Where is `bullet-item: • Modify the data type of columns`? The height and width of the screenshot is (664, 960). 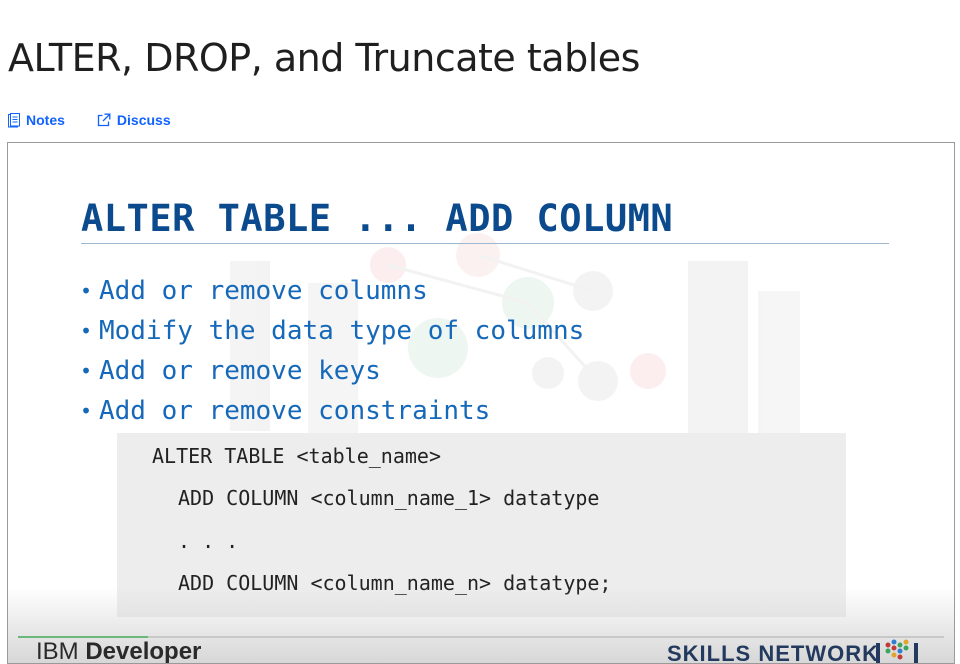 bullet-item: • Modify the data type of columns is located at coordinates (332, 331).